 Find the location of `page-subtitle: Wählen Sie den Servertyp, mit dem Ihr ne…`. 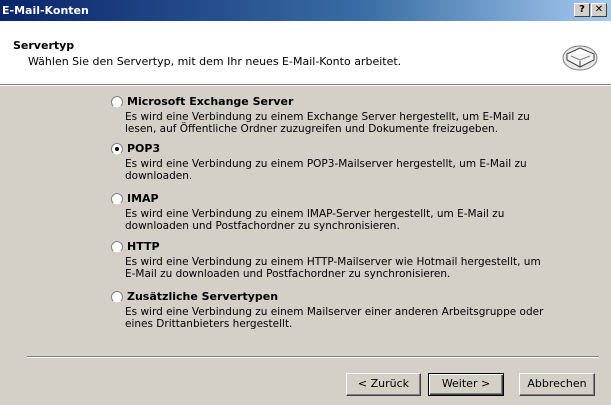

page-subtitle: Wählen Sie den Servertyp, mit dem Ihr ne… is located at coordinates (215, 61).